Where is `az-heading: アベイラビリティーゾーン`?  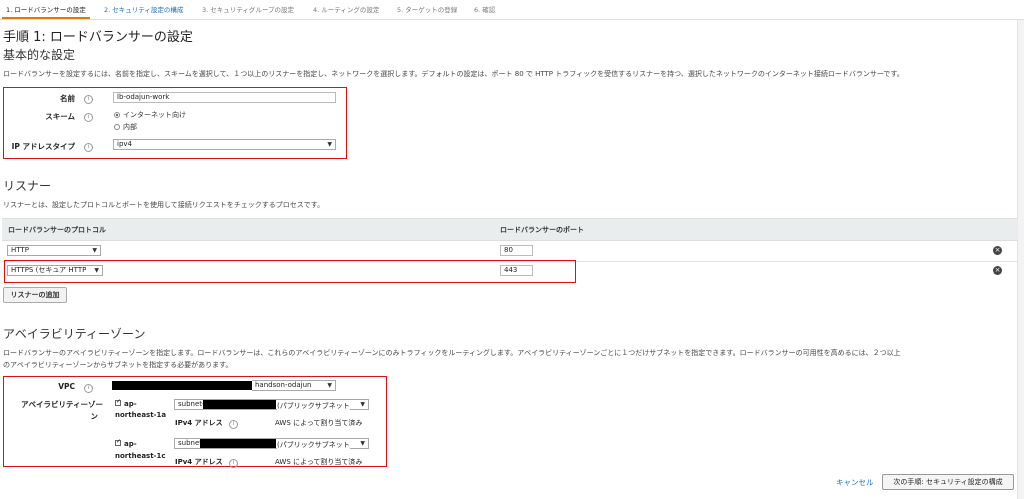
az-heading: アベイラビリティーゾーン is located at coordinates (74, 334).